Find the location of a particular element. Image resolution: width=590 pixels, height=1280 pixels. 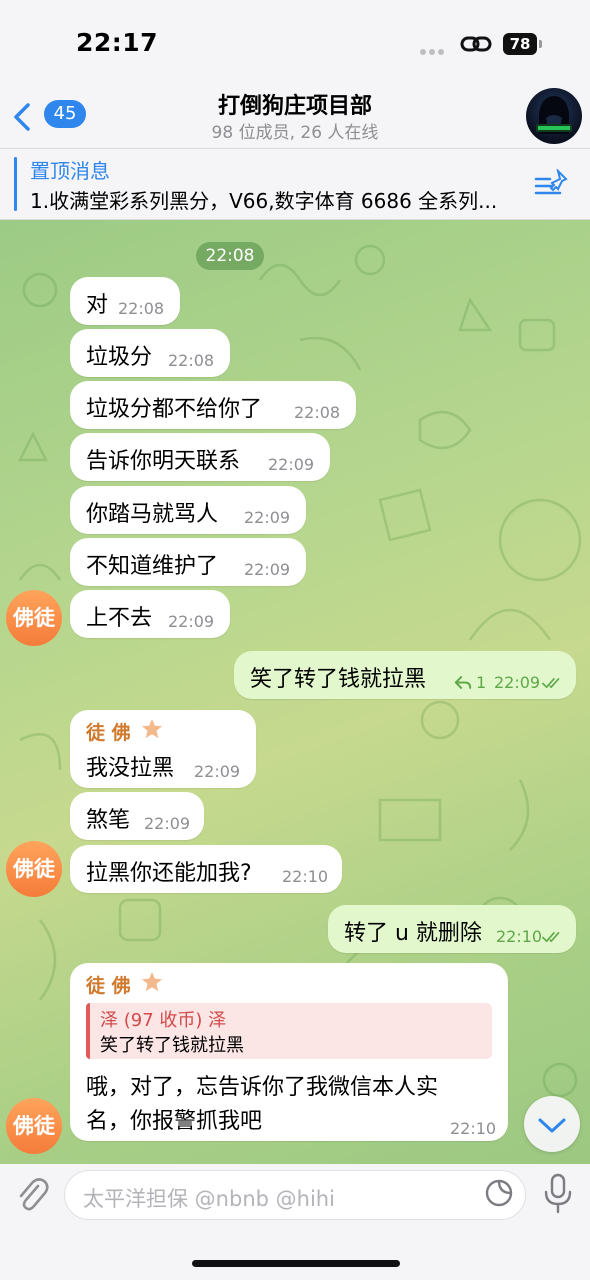

message-bubble-outgoing: 笑了转了钱就拉黑 1 22:09 is located at coordinates (405, 675).